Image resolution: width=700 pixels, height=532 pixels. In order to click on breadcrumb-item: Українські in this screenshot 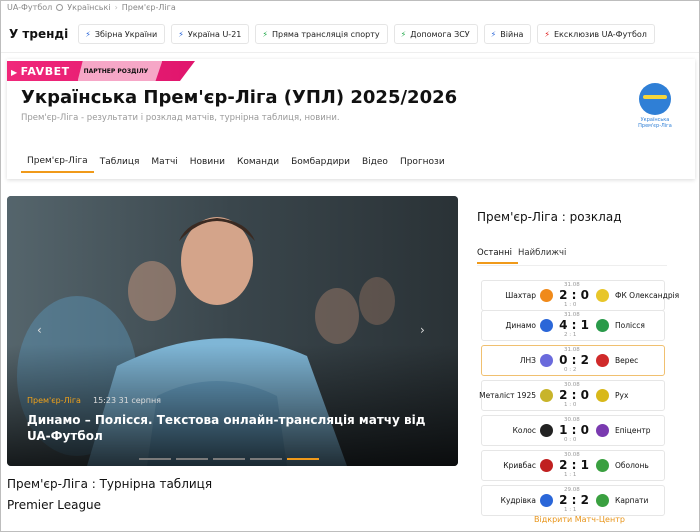, I will do `click(88, 7)`.